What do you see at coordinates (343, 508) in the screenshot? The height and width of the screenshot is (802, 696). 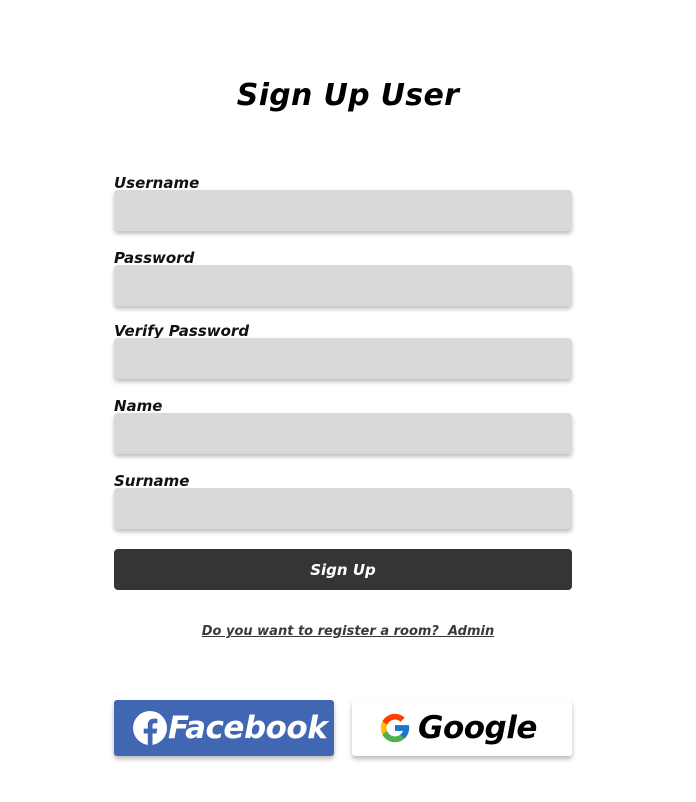 I see `surname-input` at bounding box center [343, 508].